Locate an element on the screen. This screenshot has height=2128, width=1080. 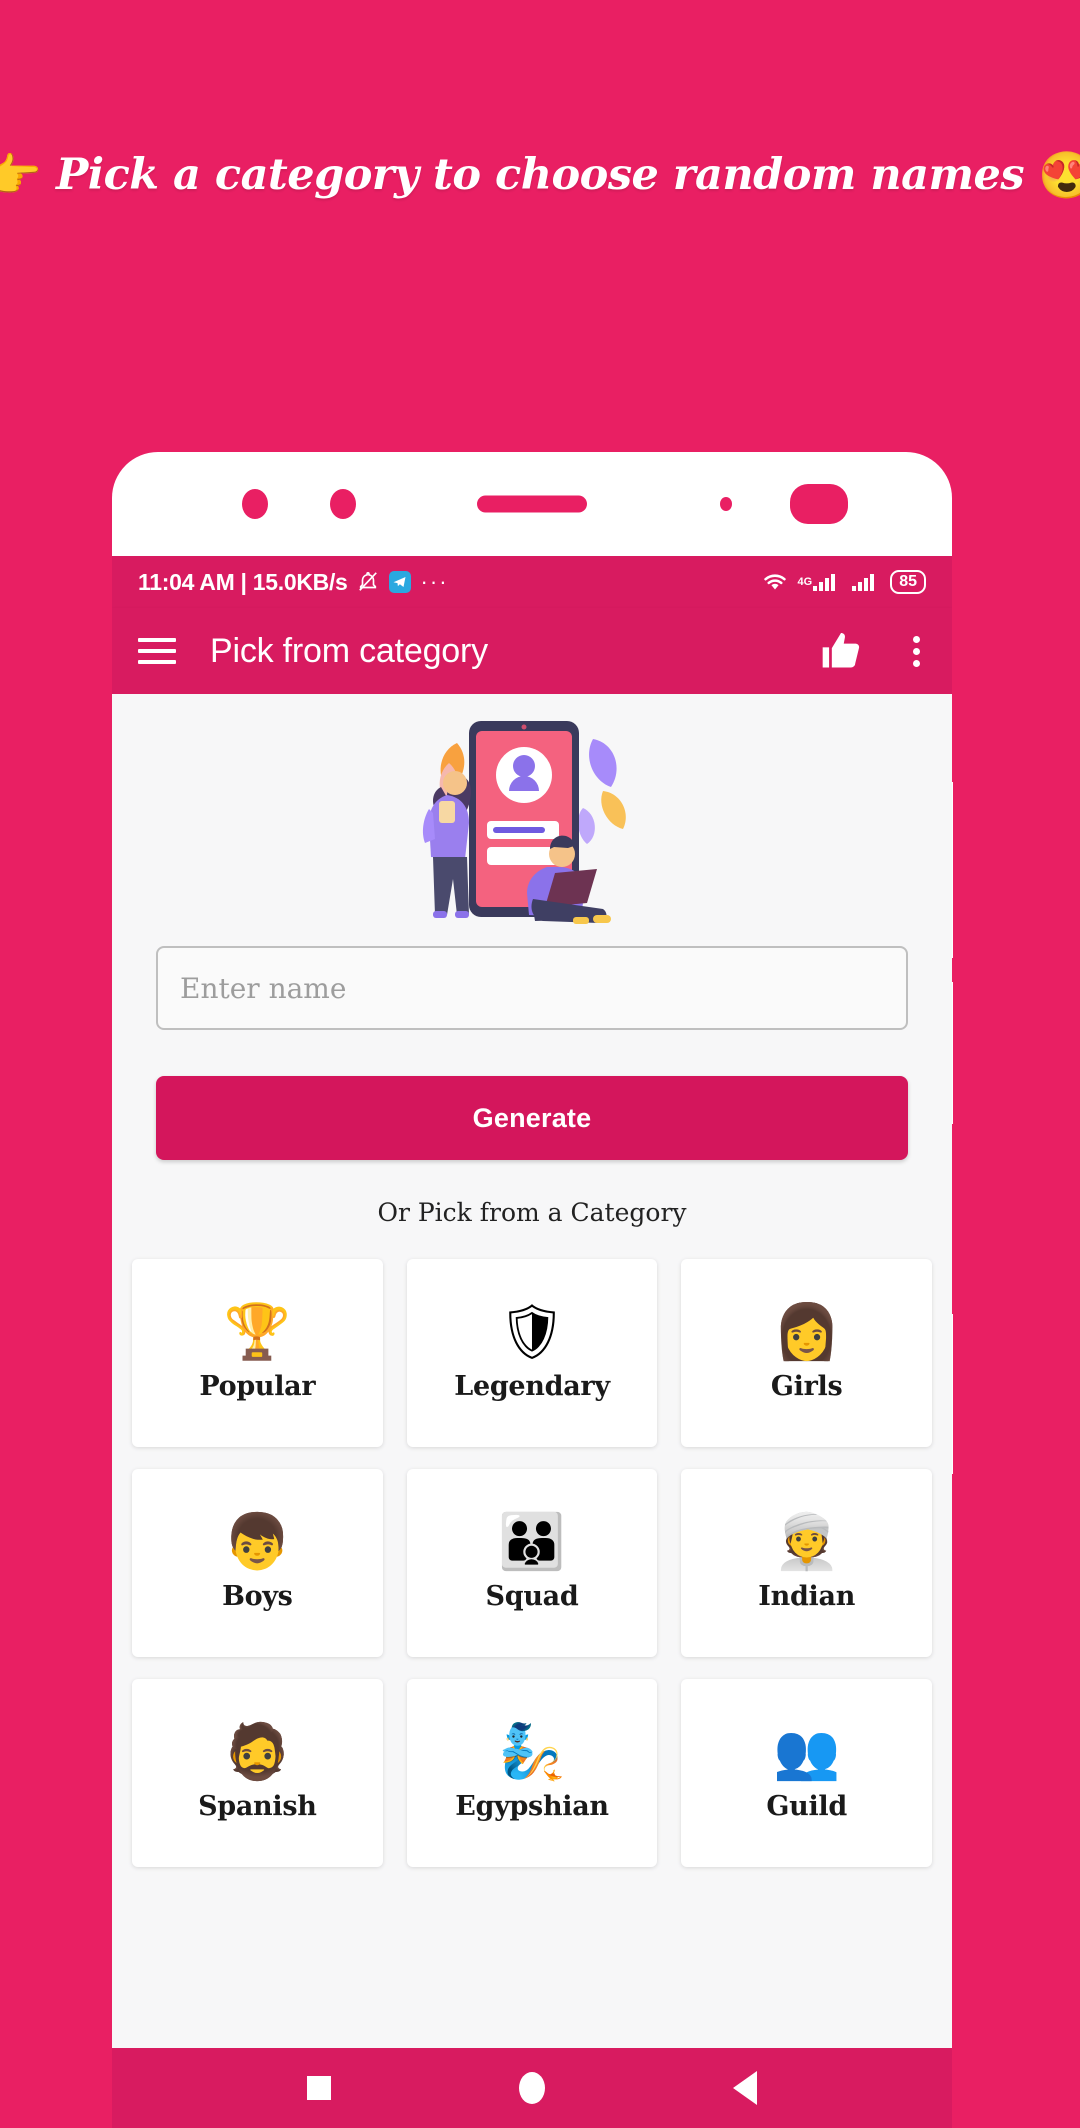
people-group-icon: 👥 is located at coordinates (807, 1751).